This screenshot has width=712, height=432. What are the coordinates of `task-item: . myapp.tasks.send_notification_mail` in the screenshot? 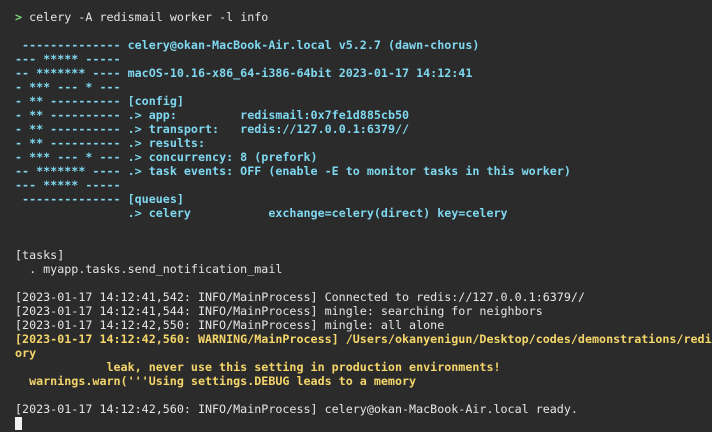 It's located at (149, 269).